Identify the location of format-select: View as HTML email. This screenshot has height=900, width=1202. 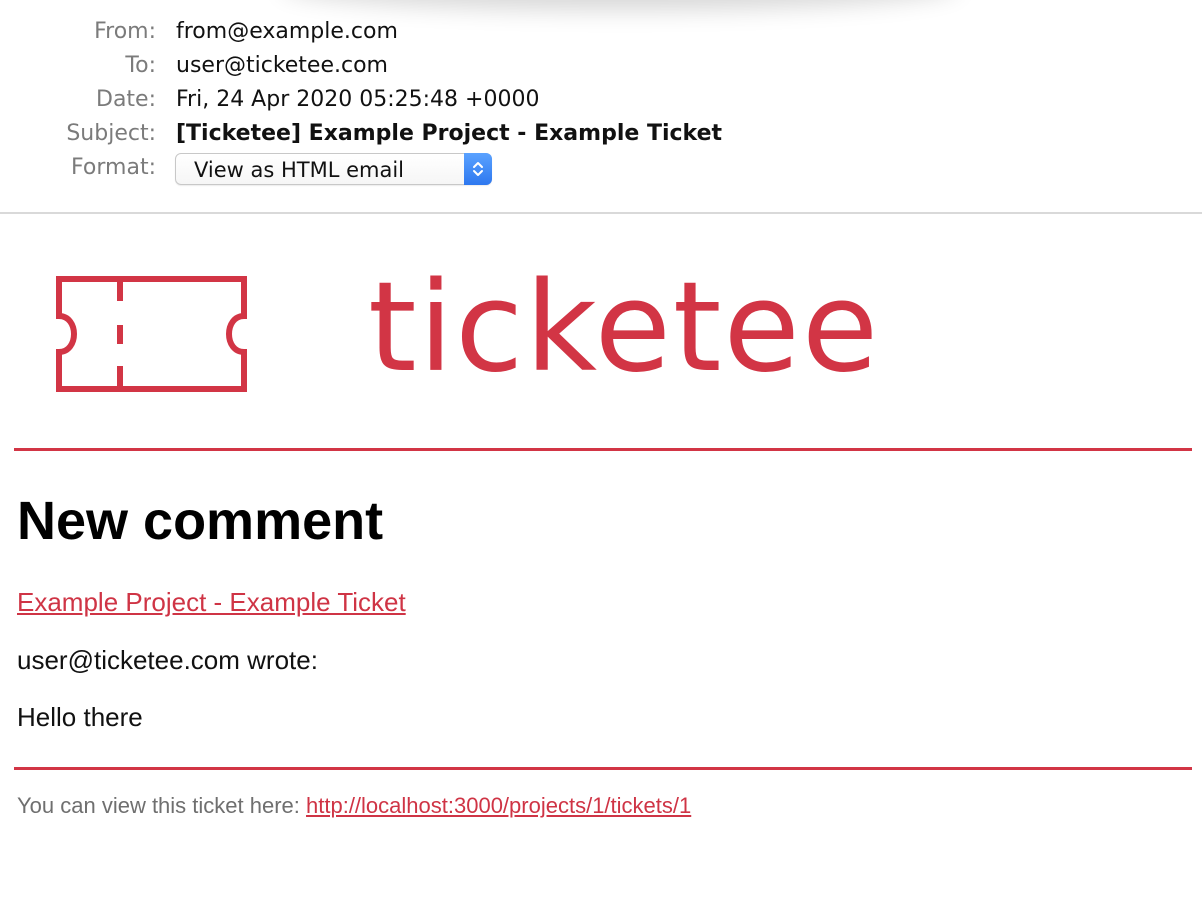
(333, 169).